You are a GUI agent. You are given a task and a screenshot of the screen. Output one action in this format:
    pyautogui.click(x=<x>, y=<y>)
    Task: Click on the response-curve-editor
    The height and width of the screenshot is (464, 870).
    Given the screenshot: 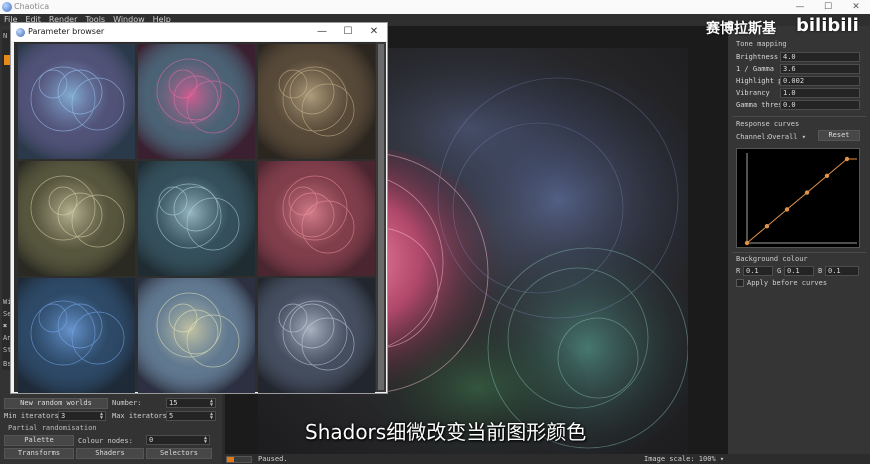 What is the action you would take?
    pyautogui.click(x=798, y=198)
    